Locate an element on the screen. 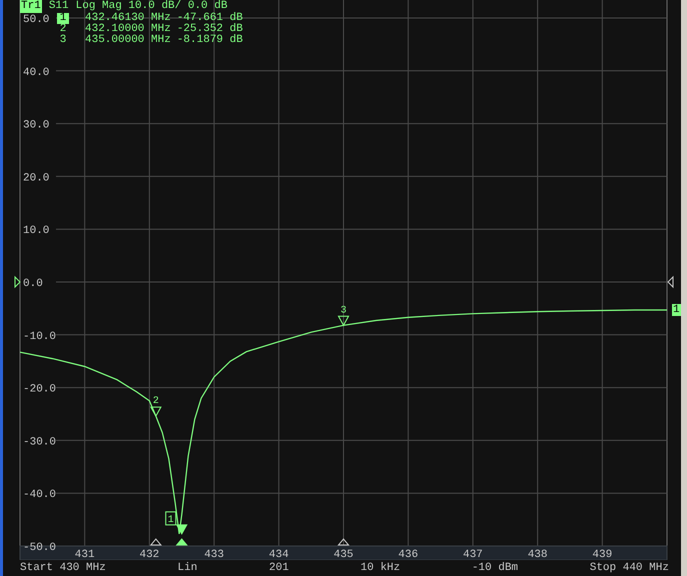 The image size is (687, 576). marker-frequency: 435.00000 MHz is located at coordinates (128, 40).